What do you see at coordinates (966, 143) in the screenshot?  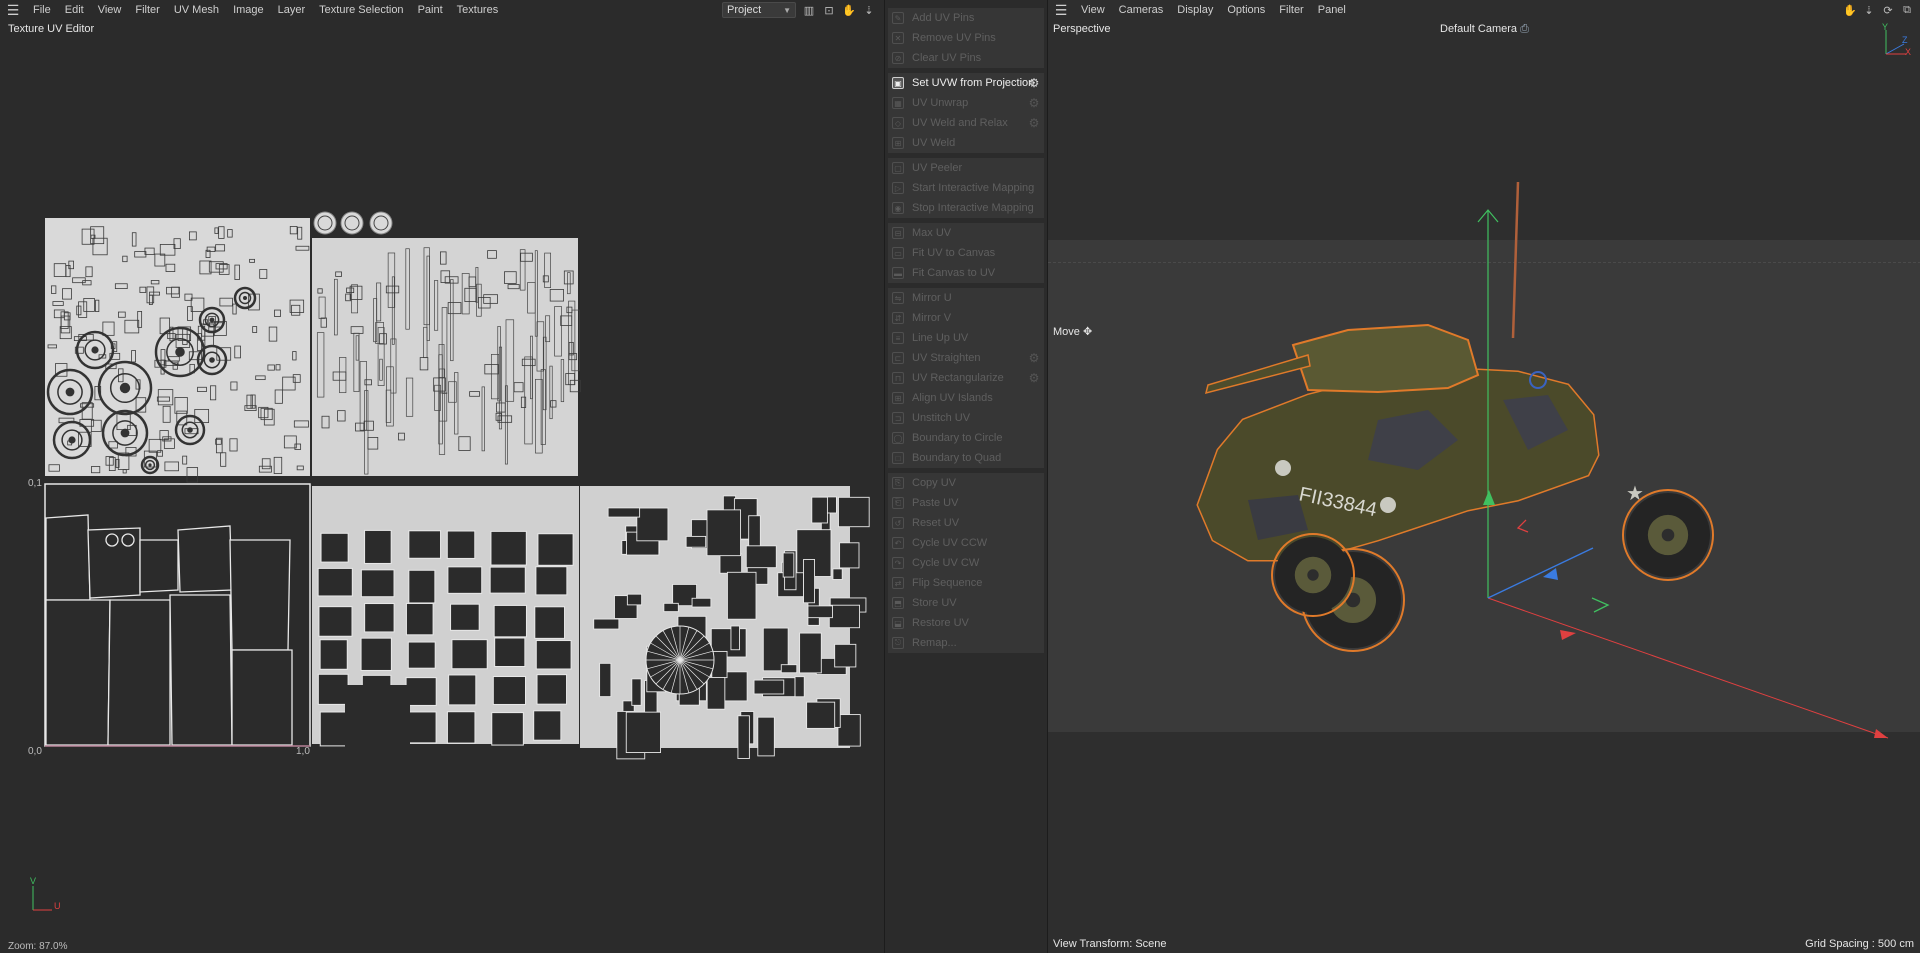 I see `uv-weld-button: ⊞ UV Weld` at bounding box center [966, 143].